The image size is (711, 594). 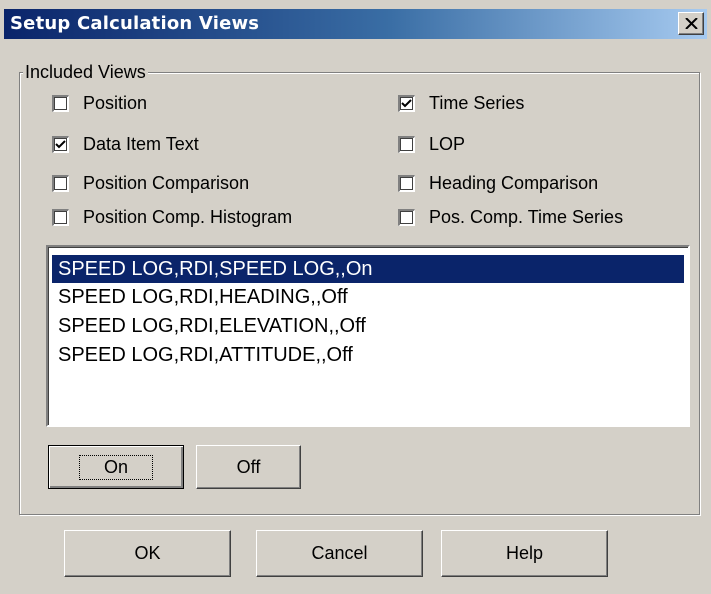 I want to click on window-title: Setup Calculation Views, so click(x=135, y=23).